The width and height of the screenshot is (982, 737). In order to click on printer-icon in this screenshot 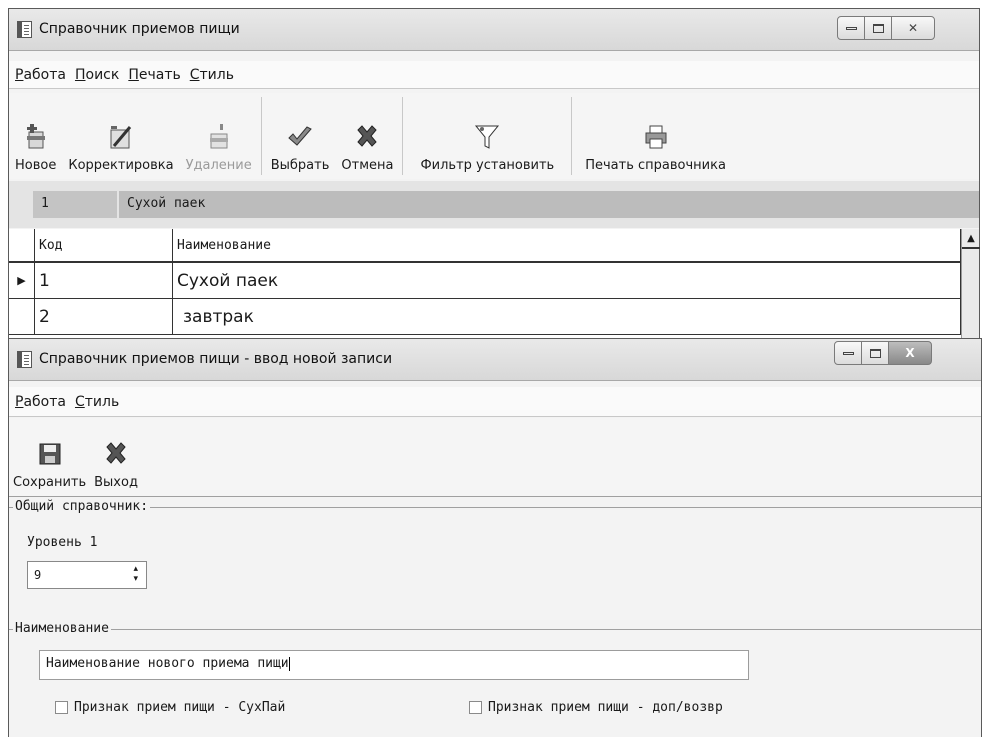, I will do `click(656, 137)`.